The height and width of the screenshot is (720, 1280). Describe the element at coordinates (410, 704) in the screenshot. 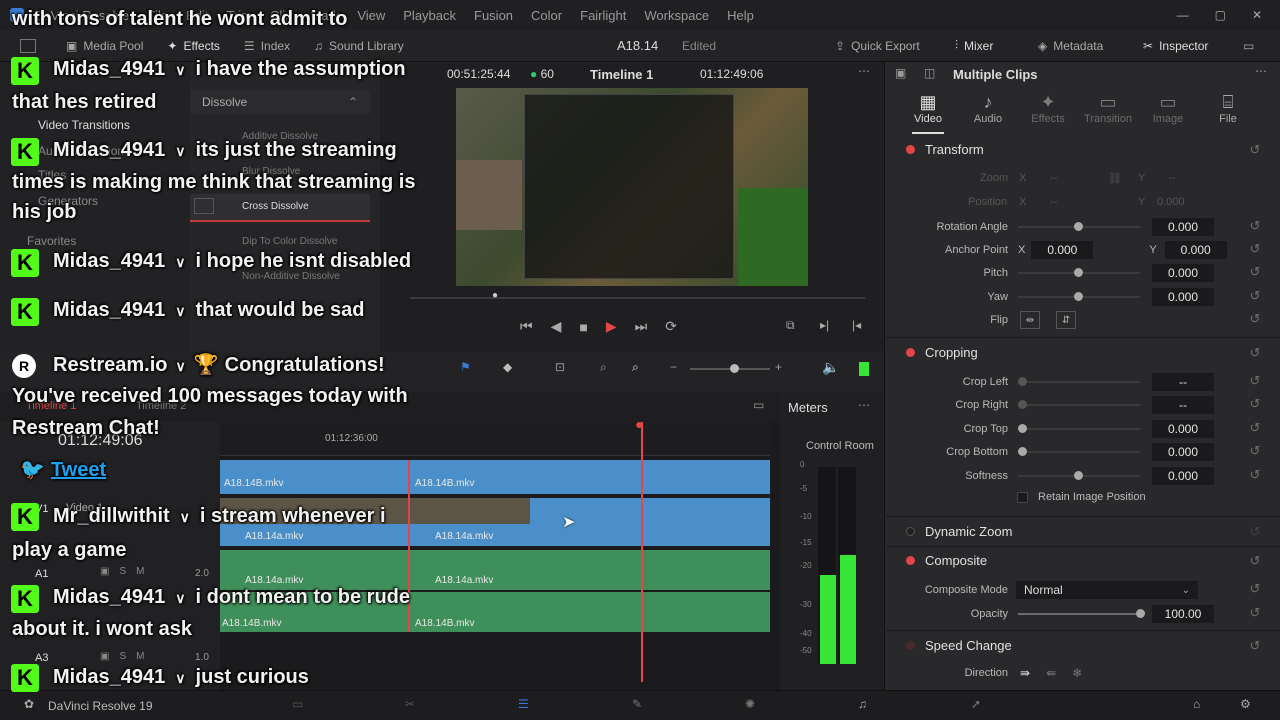

I see `cut-page-icon: ✂` at that location.